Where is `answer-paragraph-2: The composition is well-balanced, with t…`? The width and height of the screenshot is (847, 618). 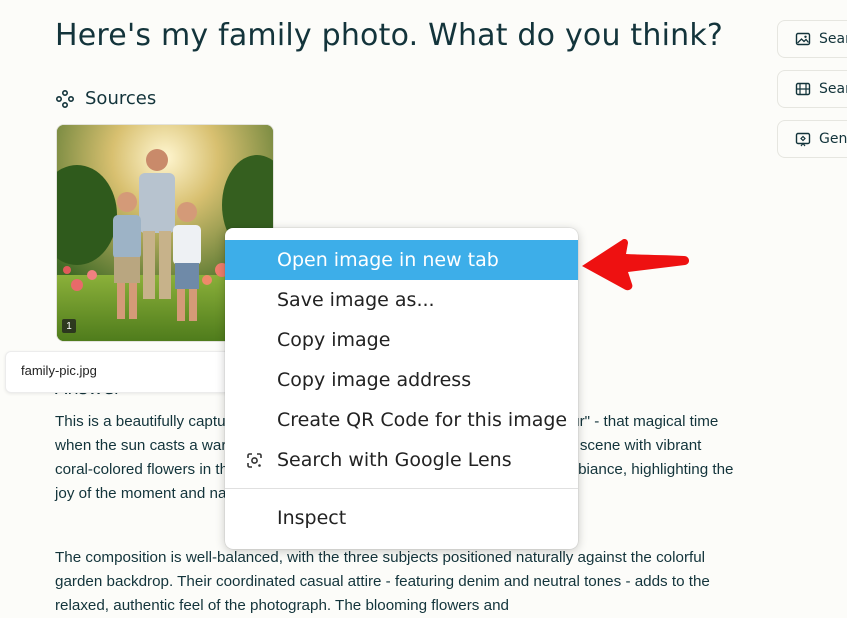
answer-paragraph-2: The composition is well-balanced, with t… is located at coordinates (382, 581).